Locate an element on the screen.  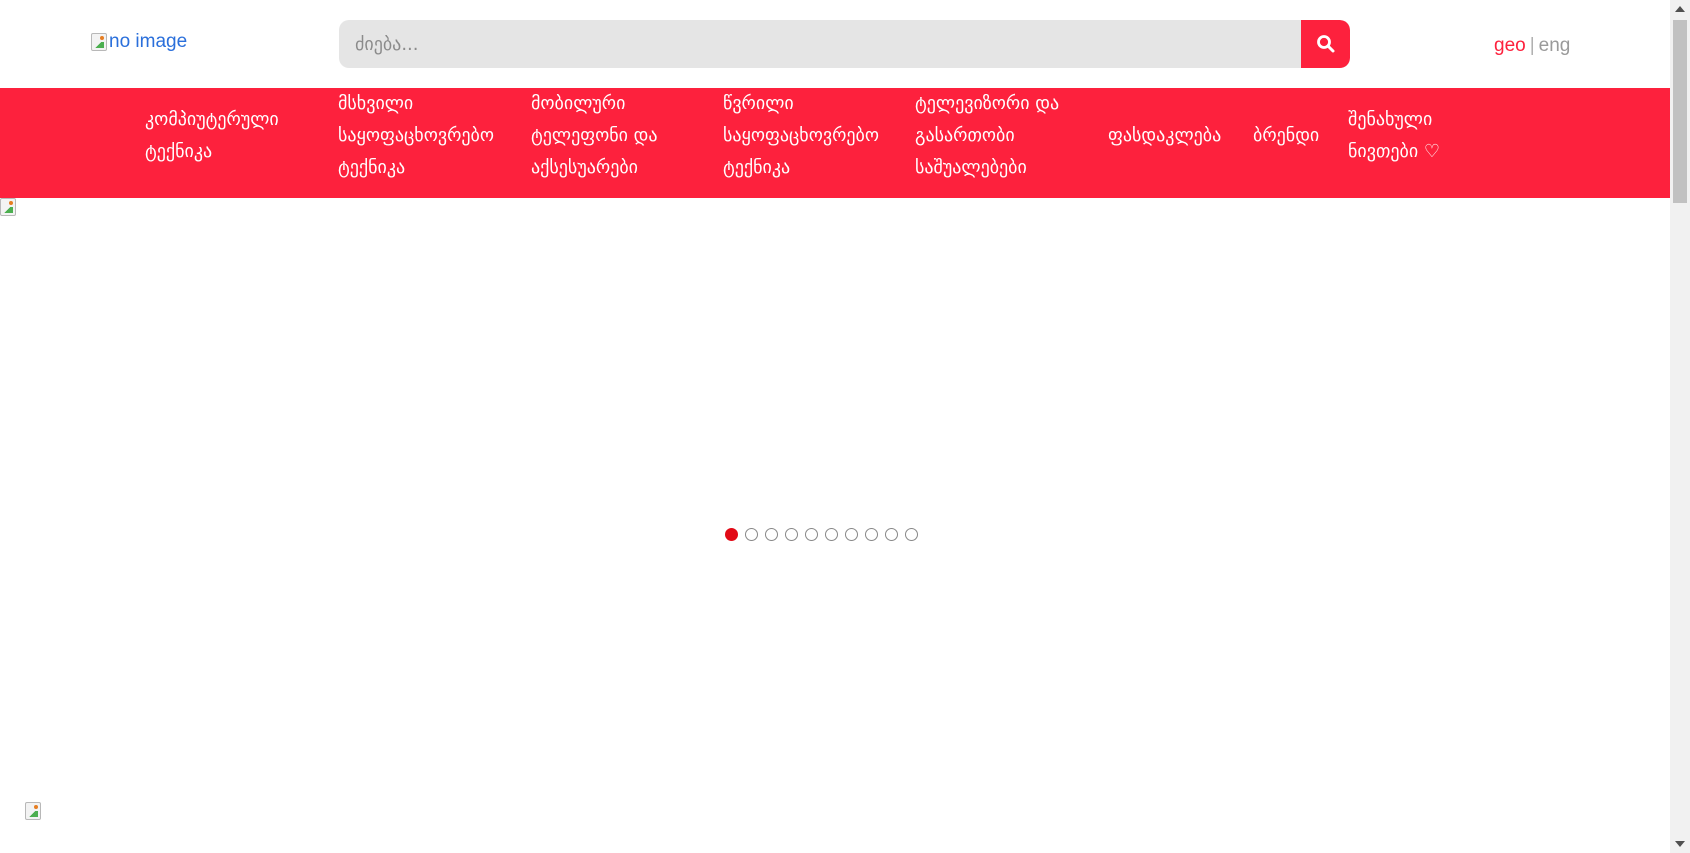
scrollbar is located at coordinates (1680, 426).